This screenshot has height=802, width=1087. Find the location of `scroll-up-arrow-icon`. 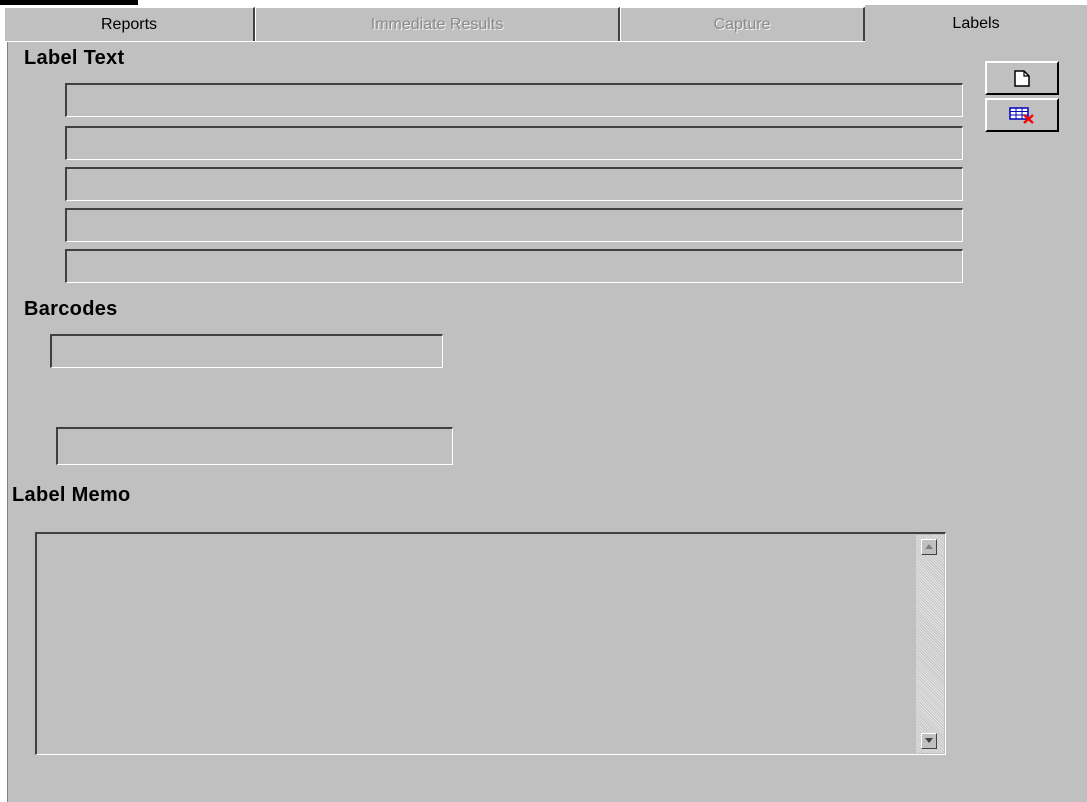

scroll-up-arrow-icon is located at coordinates (929, 546).